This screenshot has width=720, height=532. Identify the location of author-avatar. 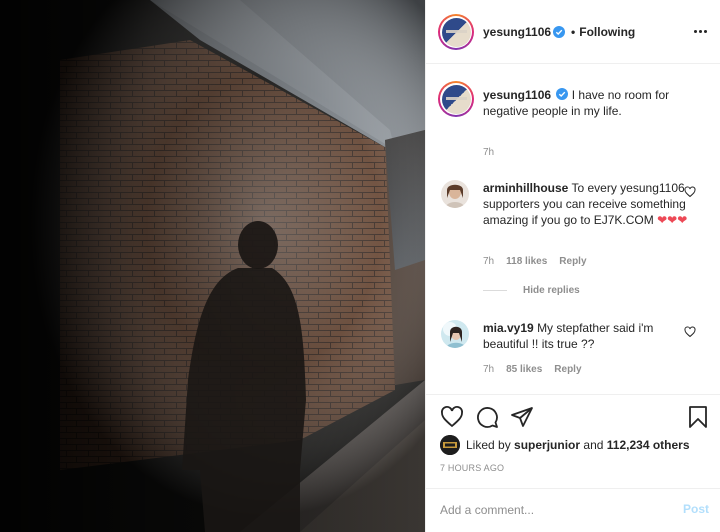
(456, 32).